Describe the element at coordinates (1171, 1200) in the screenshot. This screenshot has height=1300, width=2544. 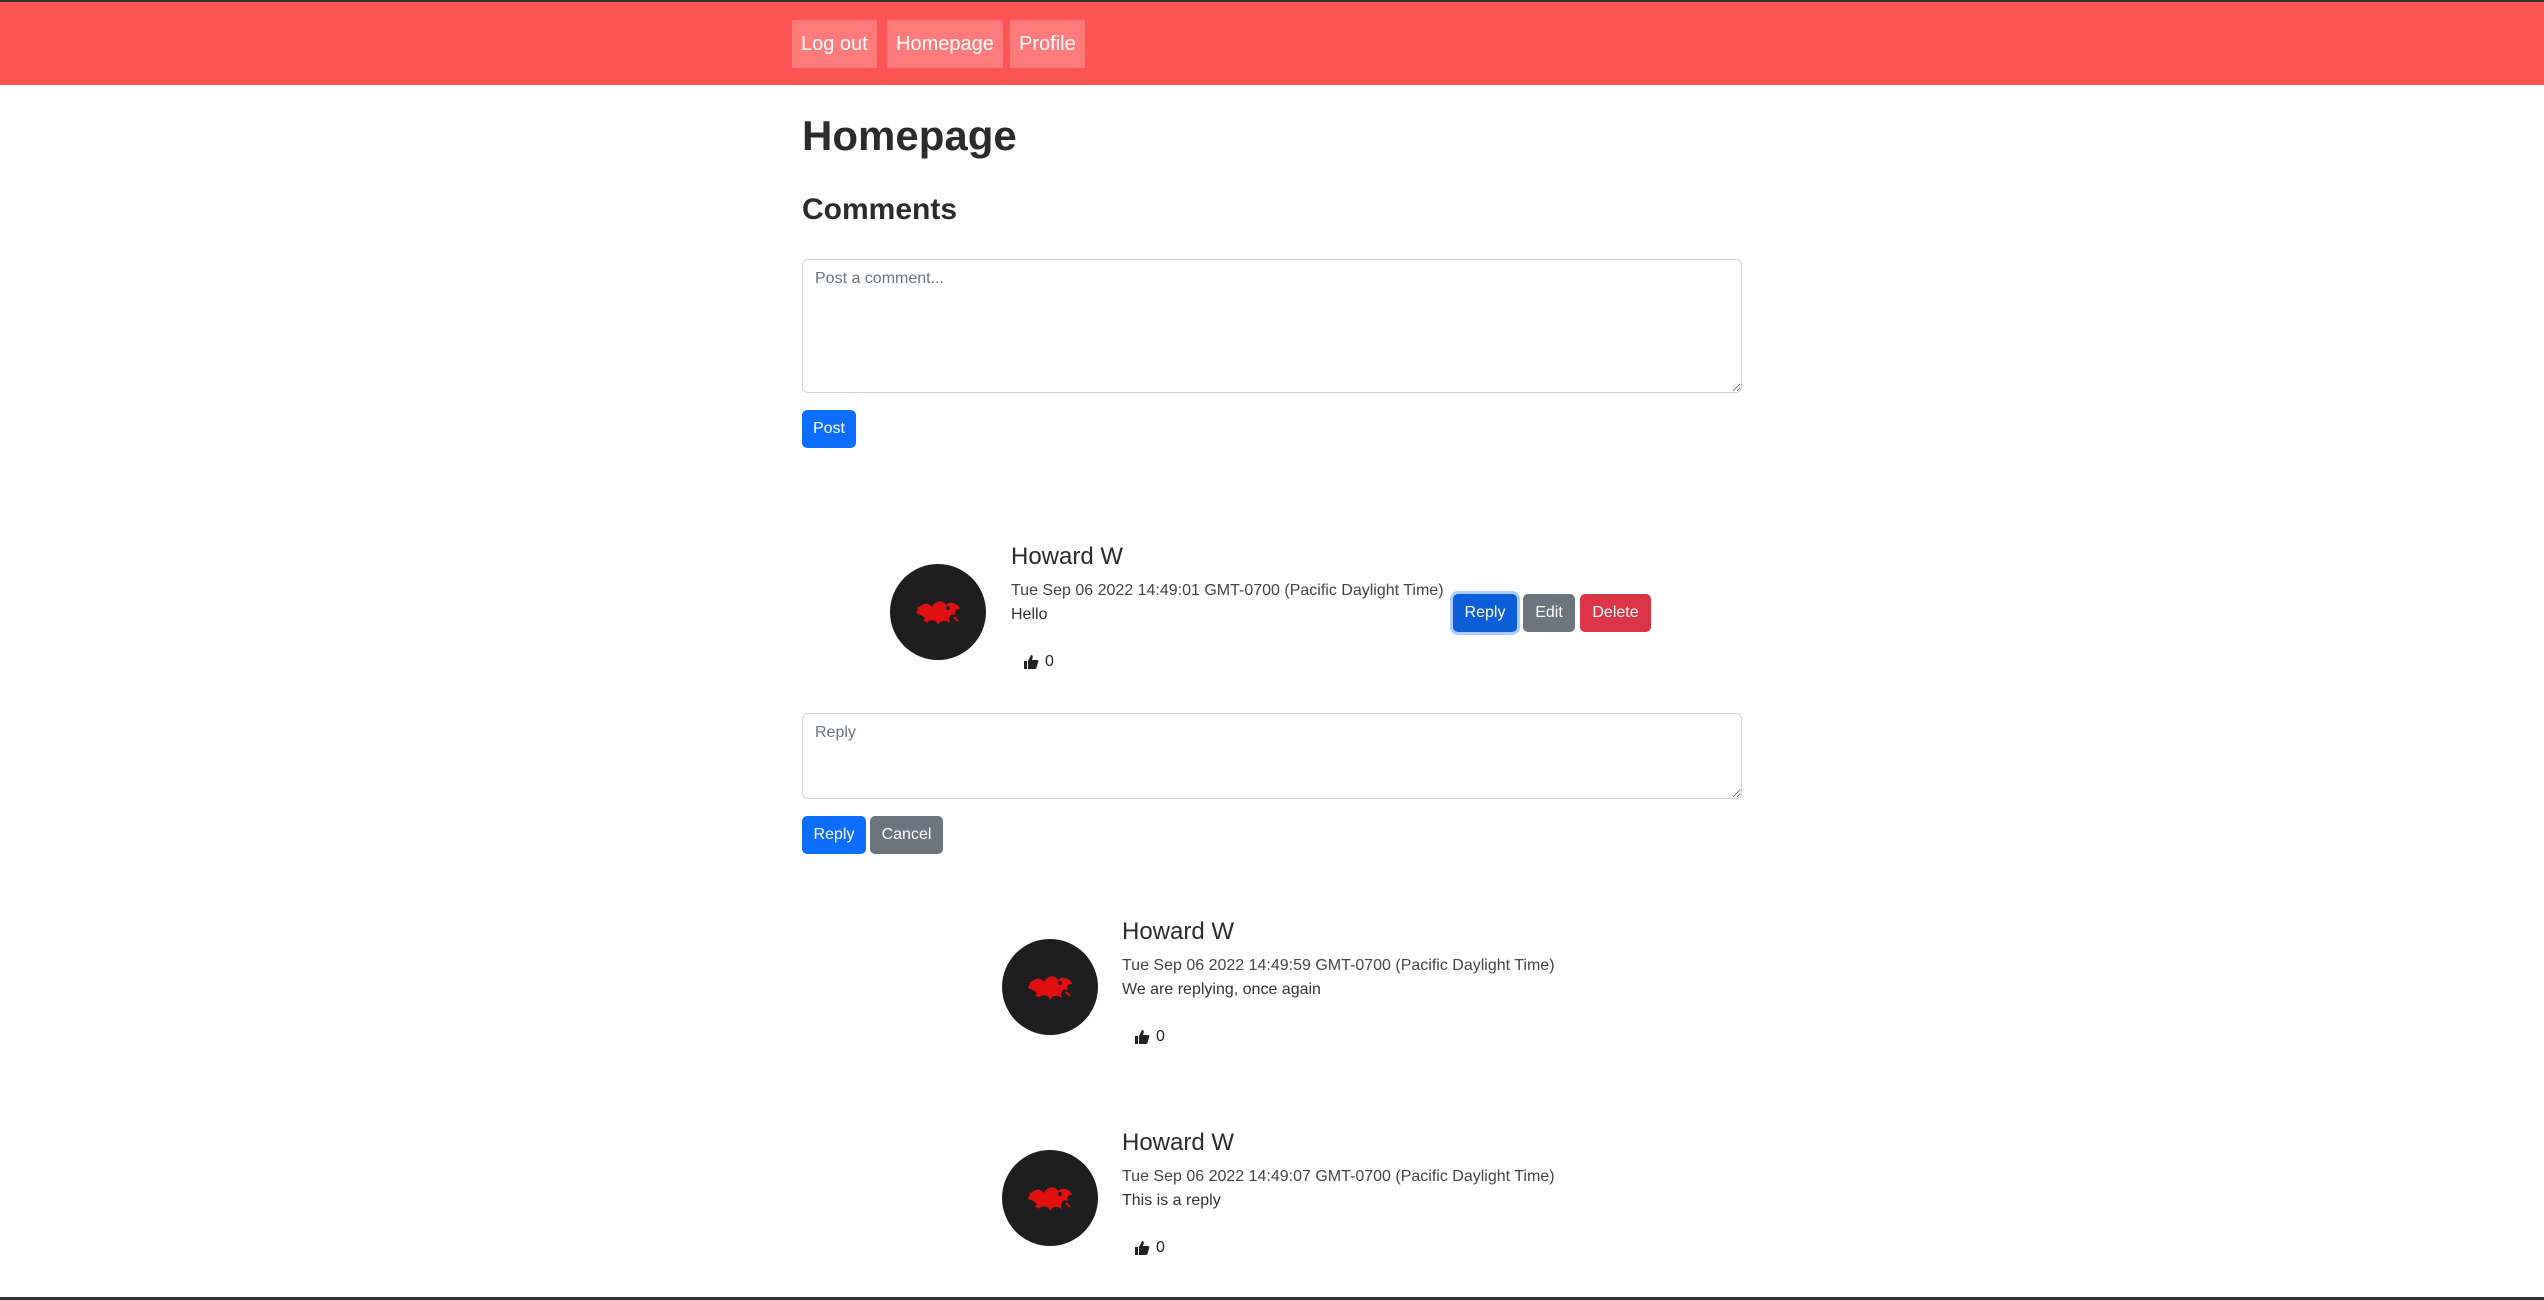
I see `comment-text: This is a reply` at that location.